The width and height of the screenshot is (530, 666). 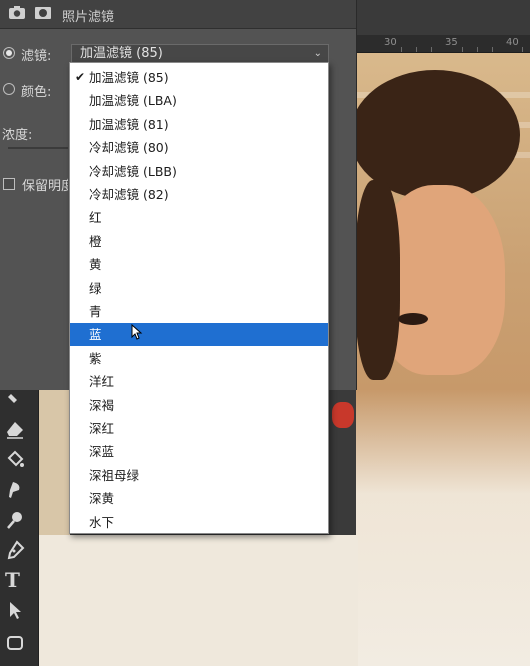 What do you see at coordinates (200, 53) in the screenshot?
I see `filter-select: 加温滤镜 (85) ⌄` at bounding box center [200, 53].